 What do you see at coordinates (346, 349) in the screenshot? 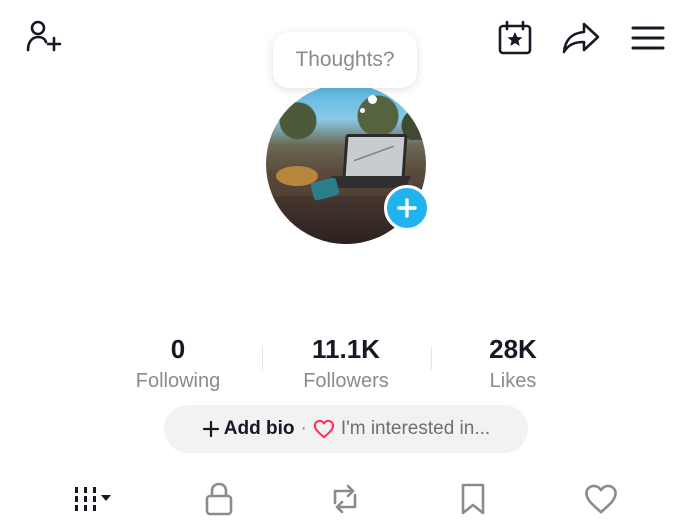
I see `followers-count: 11.1K` at bounding box center [346, 349].